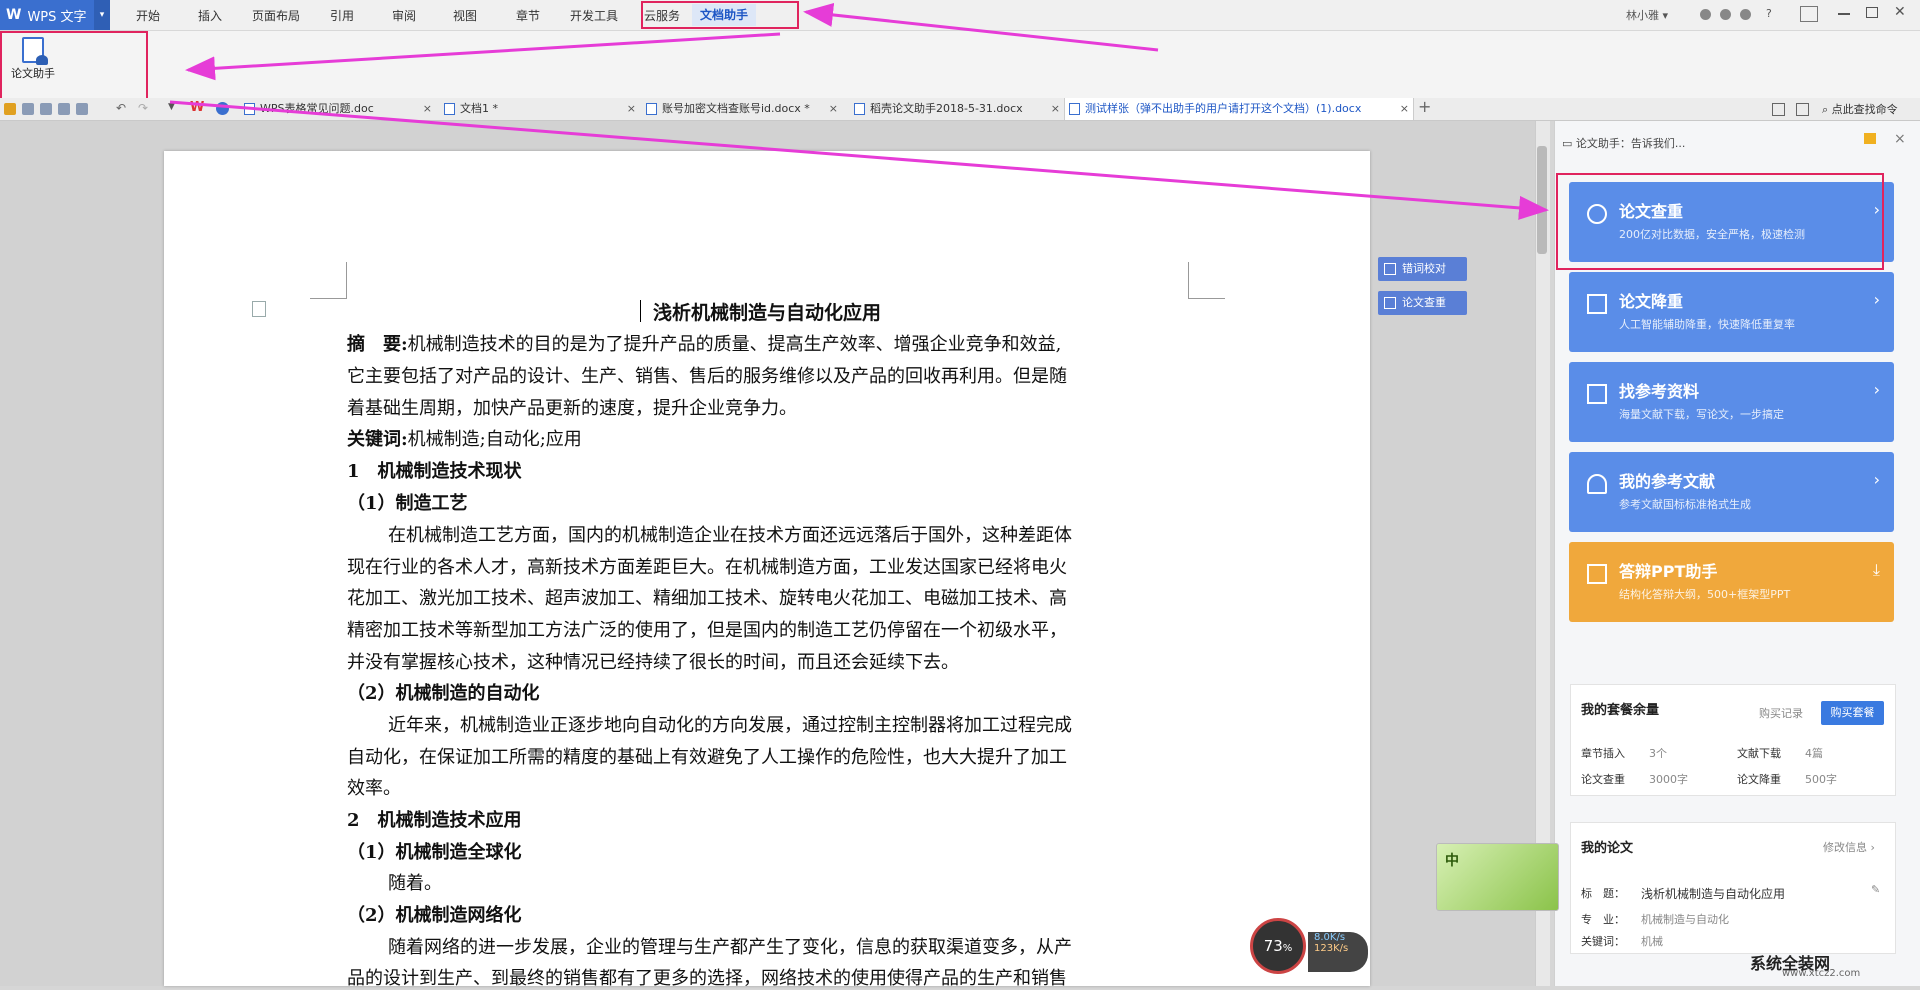 This screenshot has height=990, width=1920. Describe the element at coordinates (981, 27) in the screenshot. I see `arrow-to-menu` at that location.